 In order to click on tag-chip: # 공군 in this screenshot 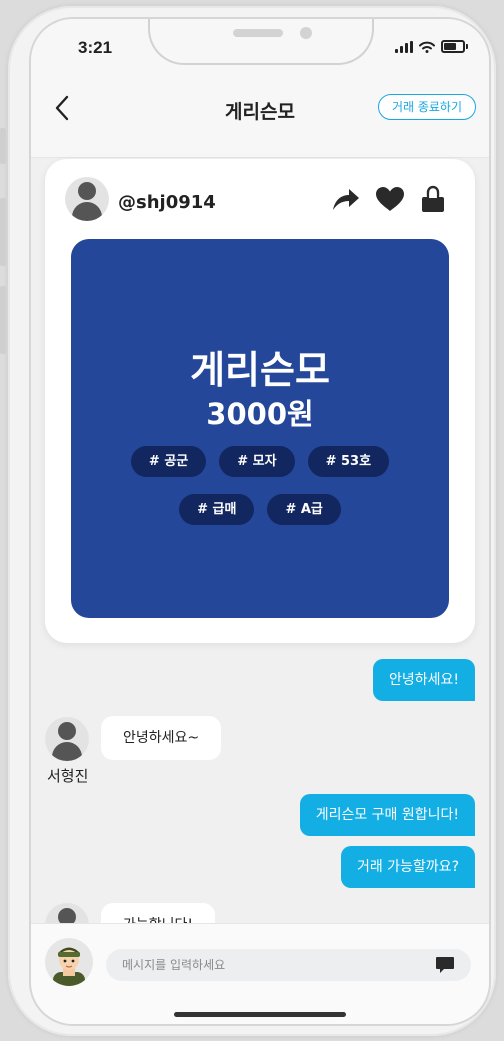, I will do `click(168, 461)`.